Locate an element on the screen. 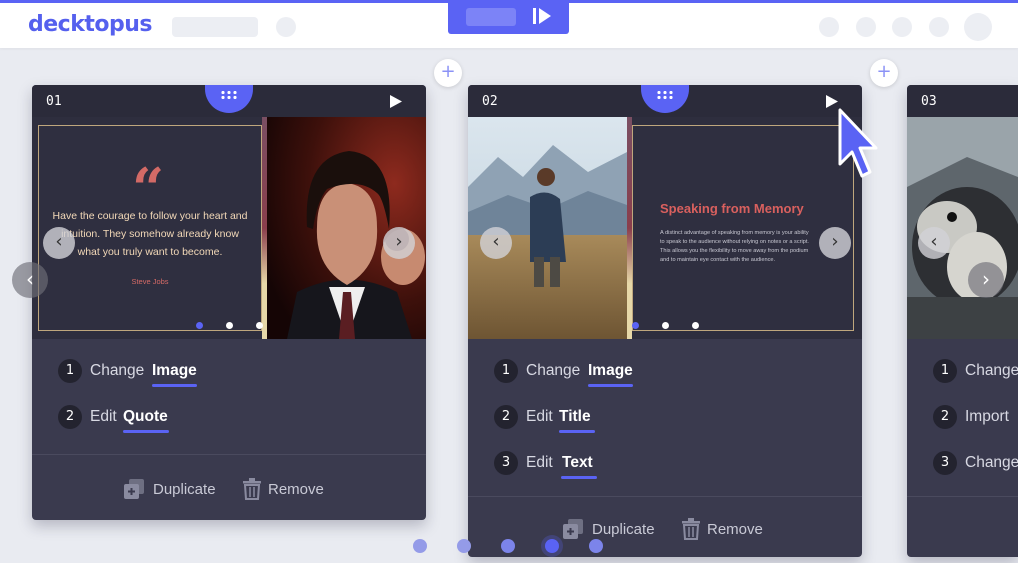 This screenshot has height=563, width=1018. pagination-dot-active is located at coordinates (552, 546).